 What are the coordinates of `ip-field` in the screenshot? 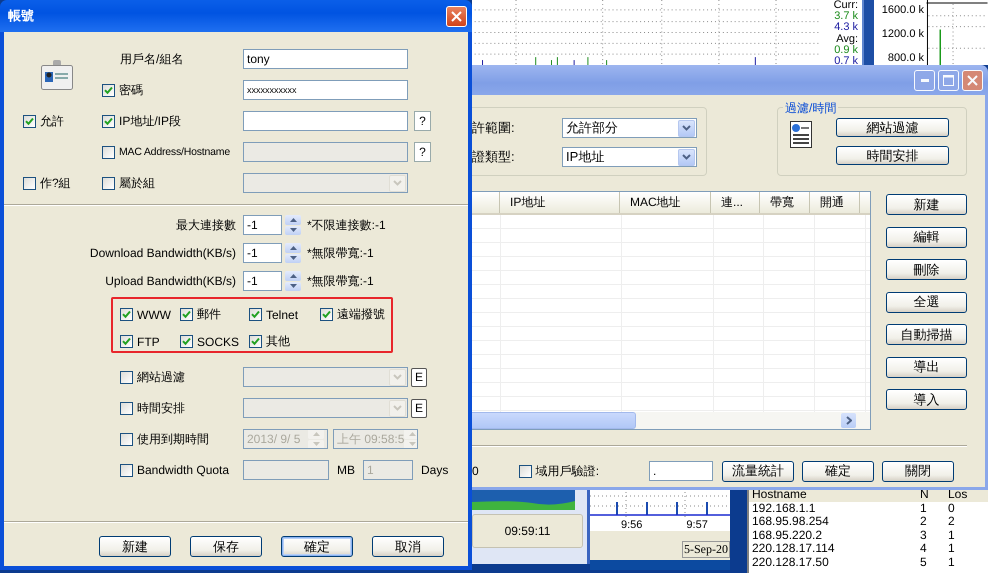 It's located at (325, 121).